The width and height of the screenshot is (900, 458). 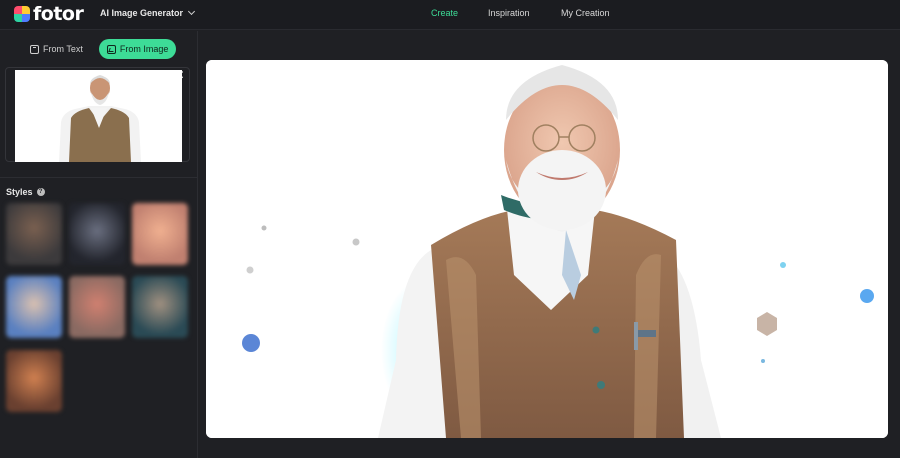 I want to click on nav-my-creation: My Creation, so click(x=585, y=13).